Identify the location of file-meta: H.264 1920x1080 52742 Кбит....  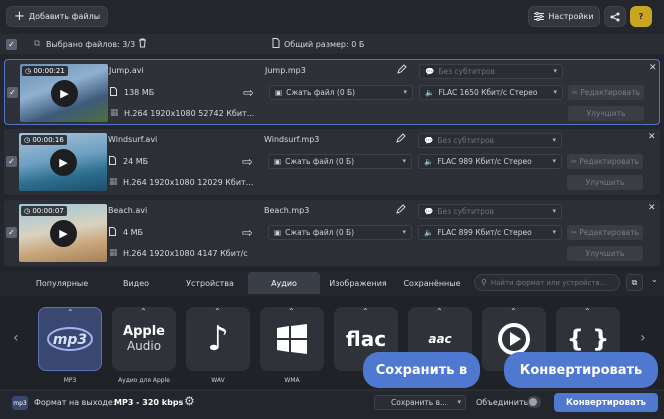
(189, 113).